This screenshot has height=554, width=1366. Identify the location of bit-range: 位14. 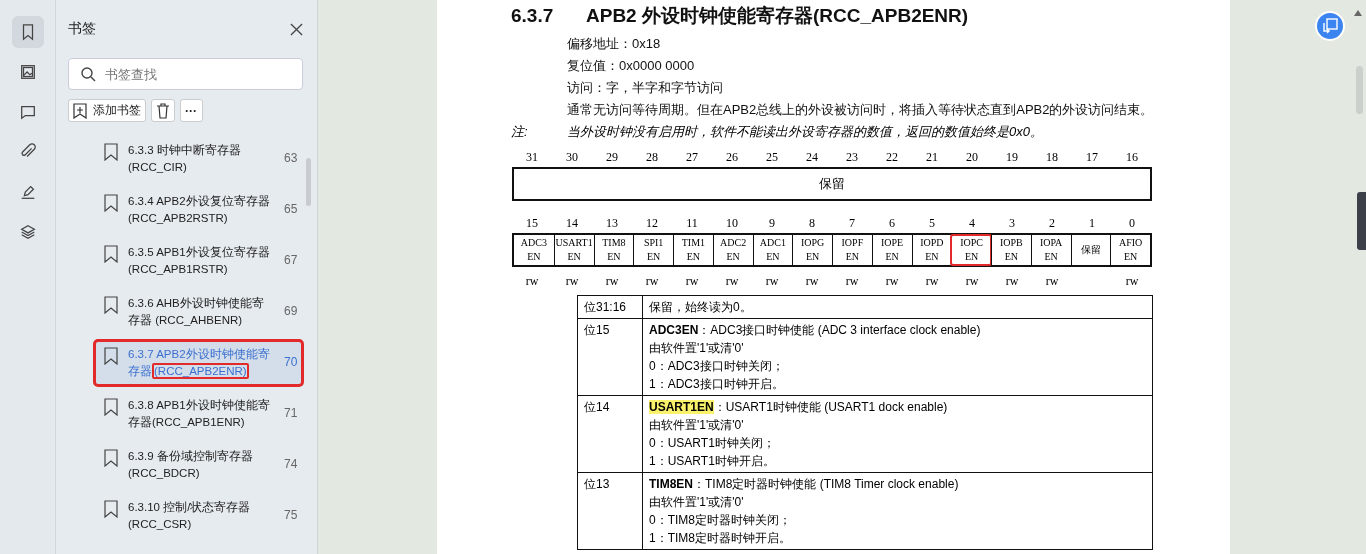
(610, 434).